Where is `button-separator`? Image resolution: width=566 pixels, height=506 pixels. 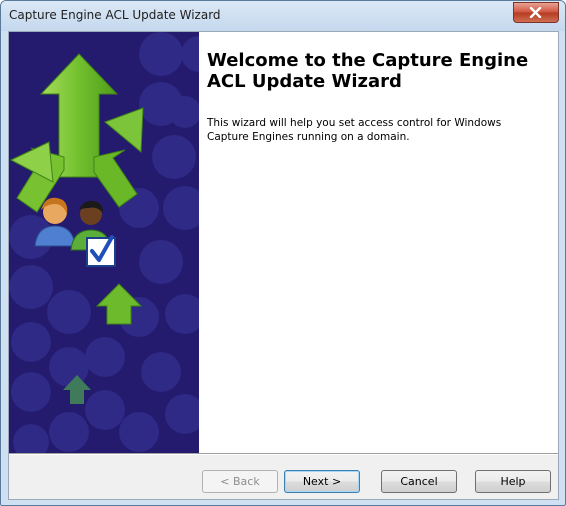 button-separator is located at coordinates (283, 454).